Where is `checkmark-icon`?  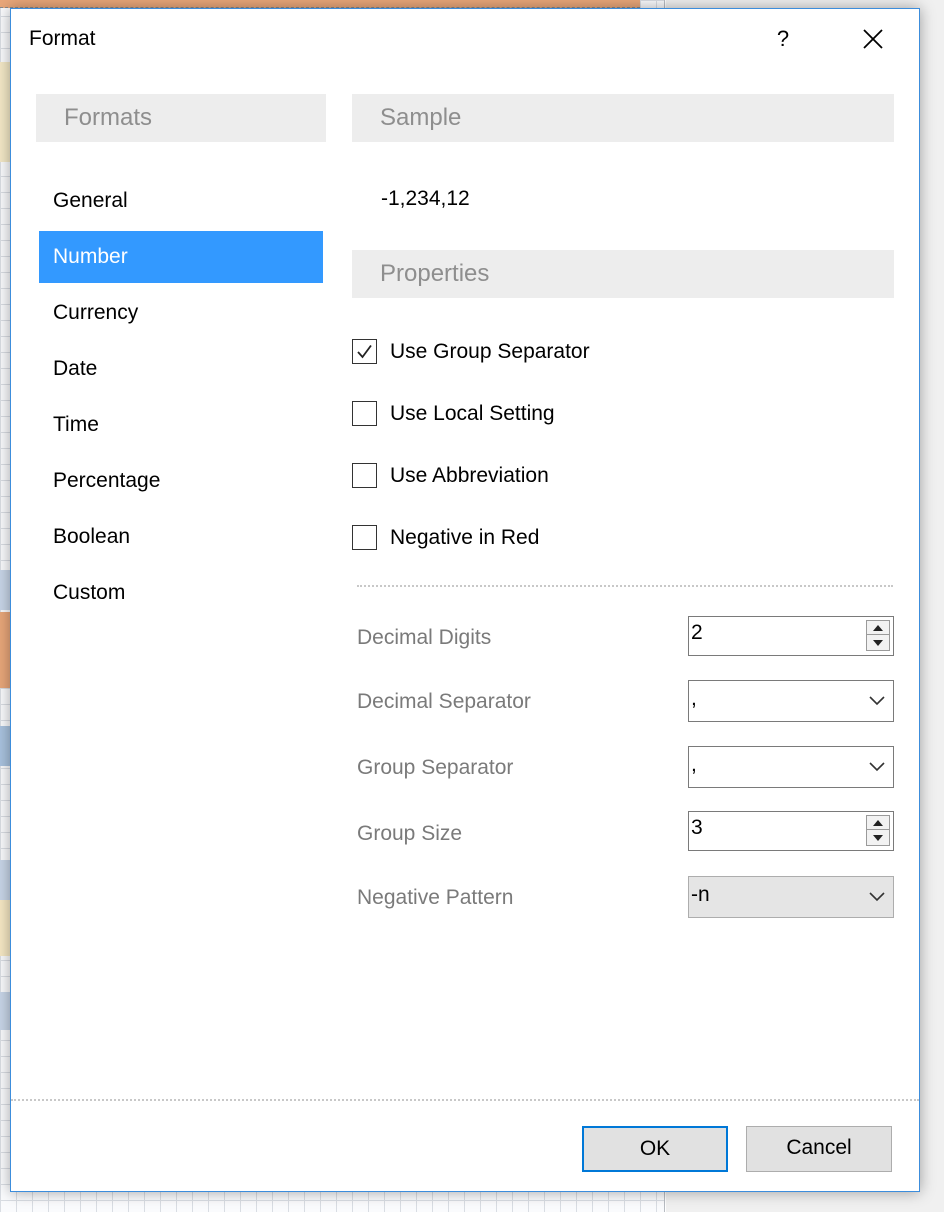
checkmark-icon is located at coordinates (364, 351).